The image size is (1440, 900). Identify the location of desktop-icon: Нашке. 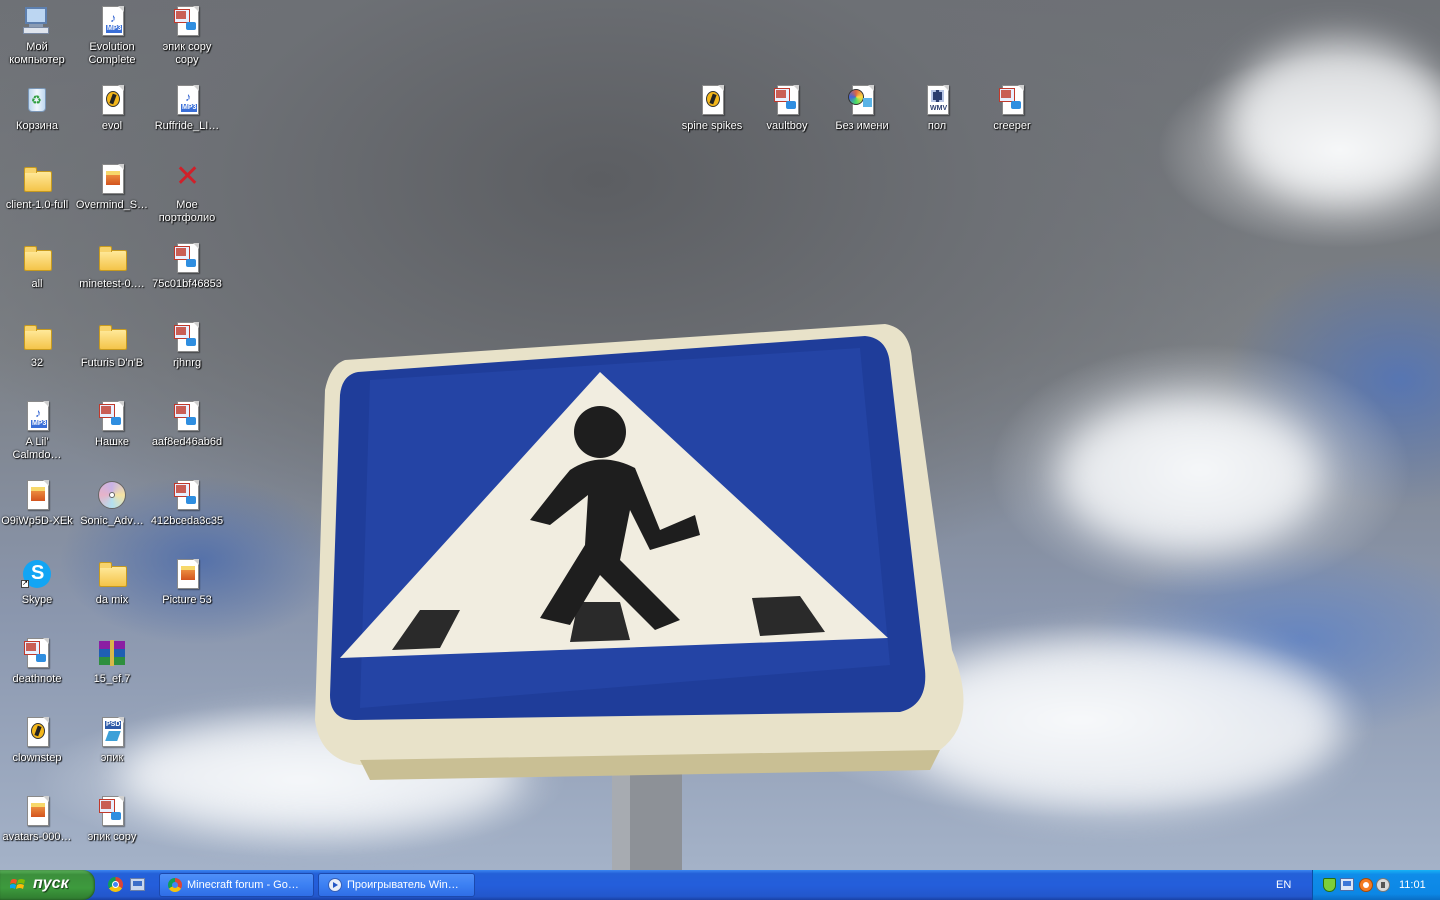
(112, 424).